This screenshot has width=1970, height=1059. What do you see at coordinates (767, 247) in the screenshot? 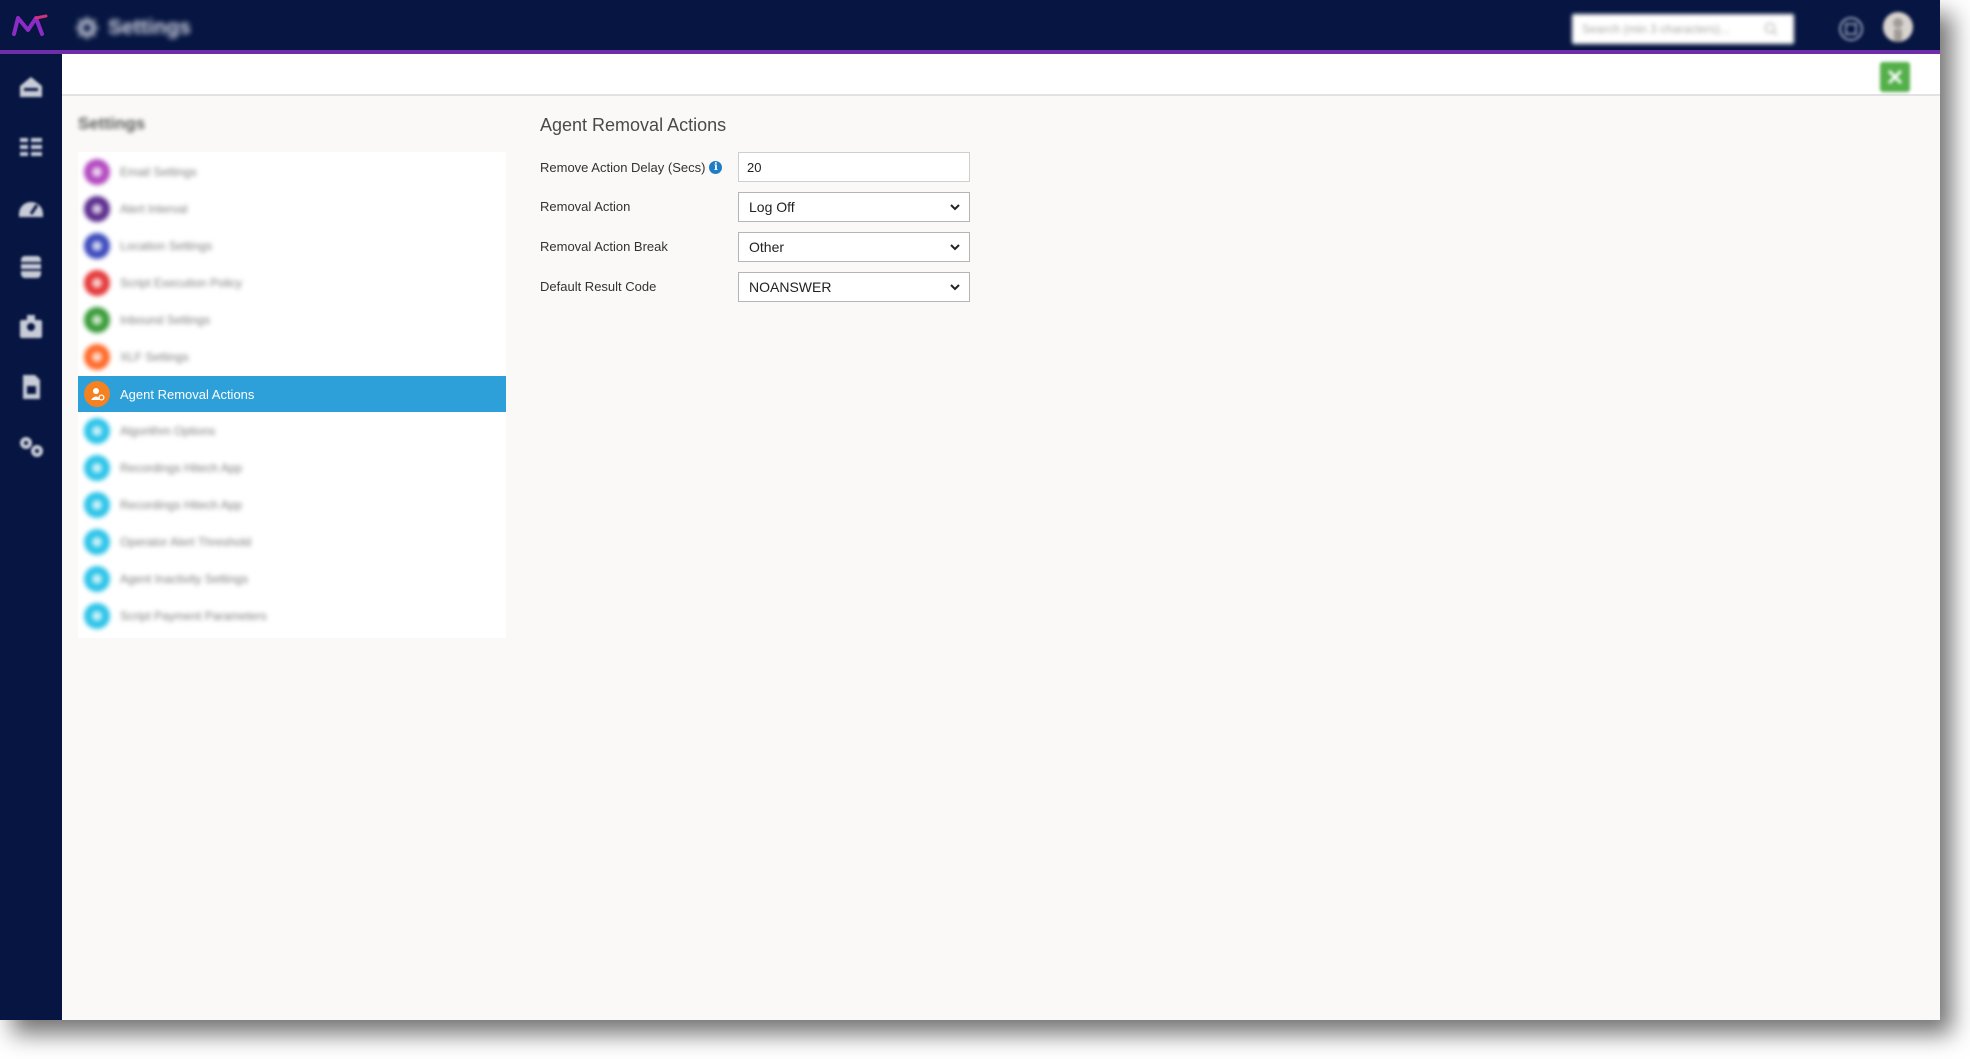
I see `removal-action-break-value: Other` at bounding box center [767, 247].